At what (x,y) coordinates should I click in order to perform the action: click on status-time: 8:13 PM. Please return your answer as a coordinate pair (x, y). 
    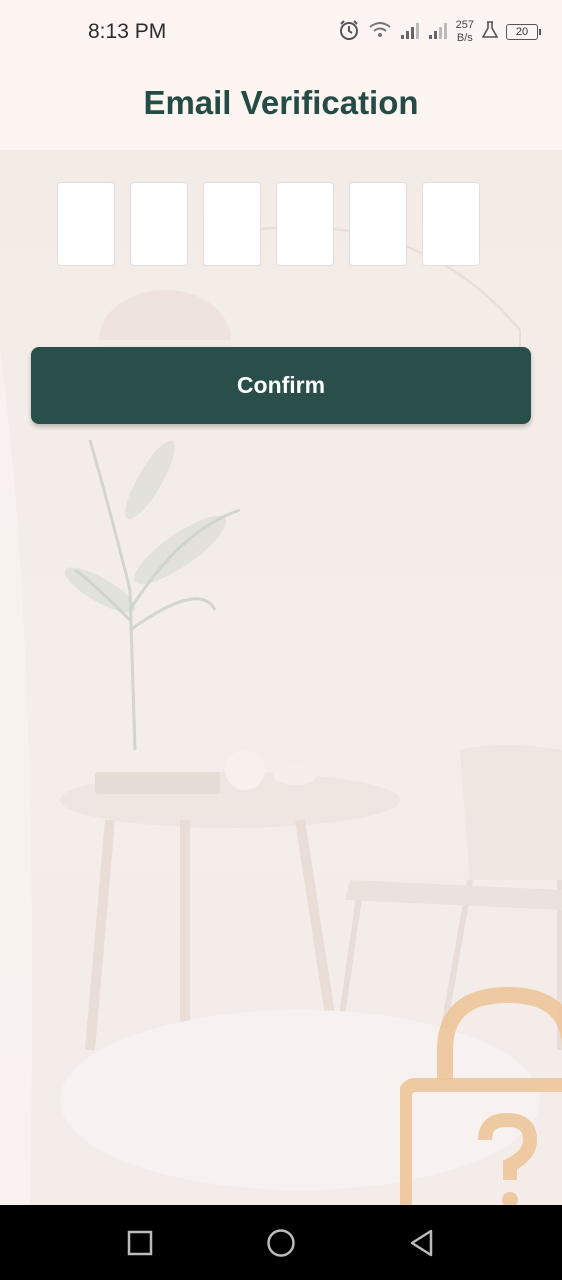
    Looking at the image, I should click on (127, 31).